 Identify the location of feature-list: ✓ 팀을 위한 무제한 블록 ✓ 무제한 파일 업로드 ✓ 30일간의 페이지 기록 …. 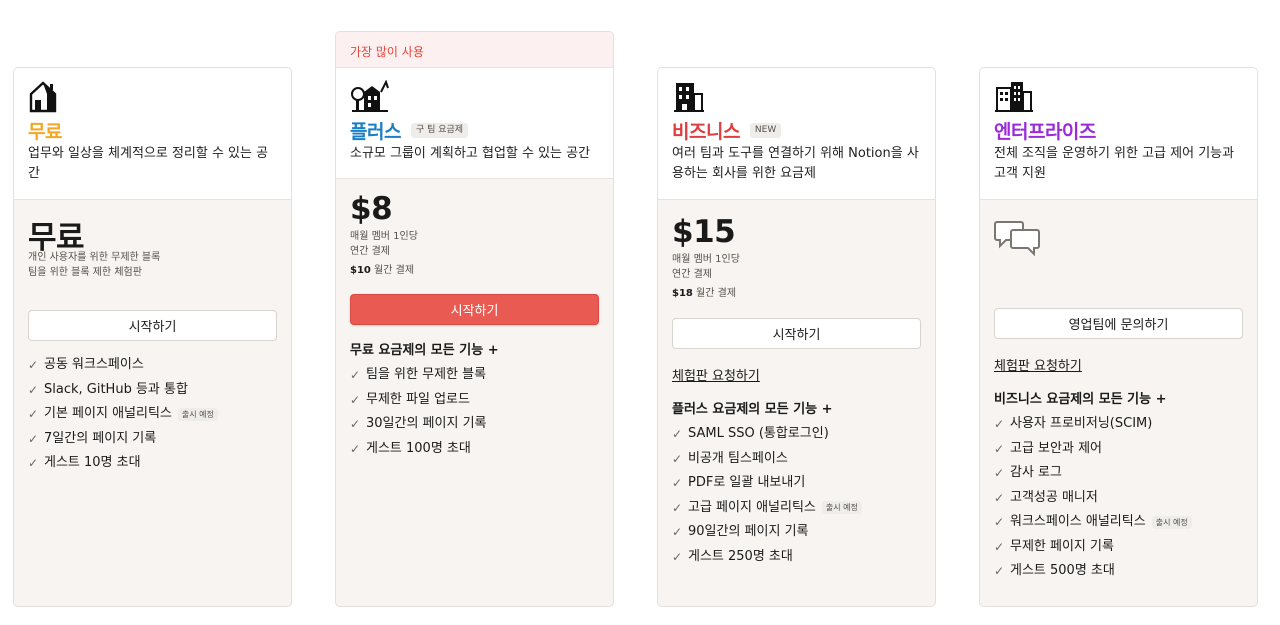
(474, 412).